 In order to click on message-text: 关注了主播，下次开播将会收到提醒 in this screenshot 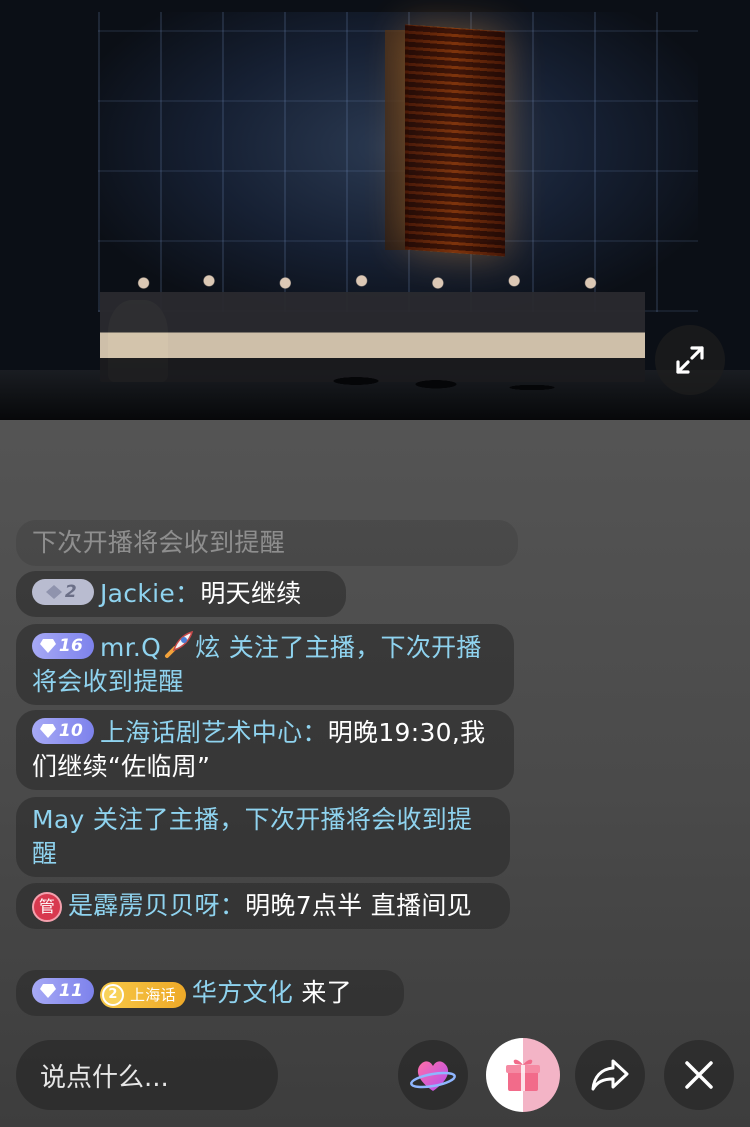, I will do `click(252, 836)`.